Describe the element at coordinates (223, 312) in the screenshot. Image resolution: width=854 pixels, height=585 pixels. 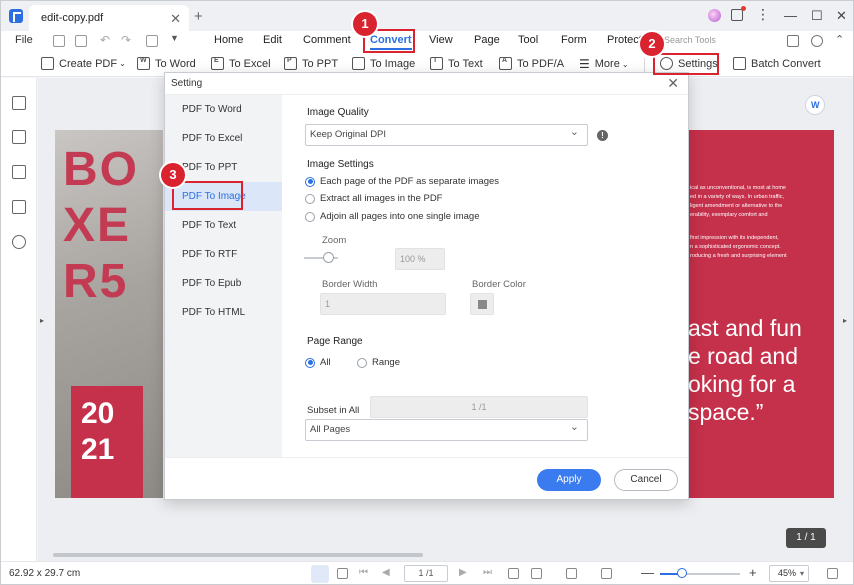
I see `nav-pdf-to-html: PDF To HTML` at that location.